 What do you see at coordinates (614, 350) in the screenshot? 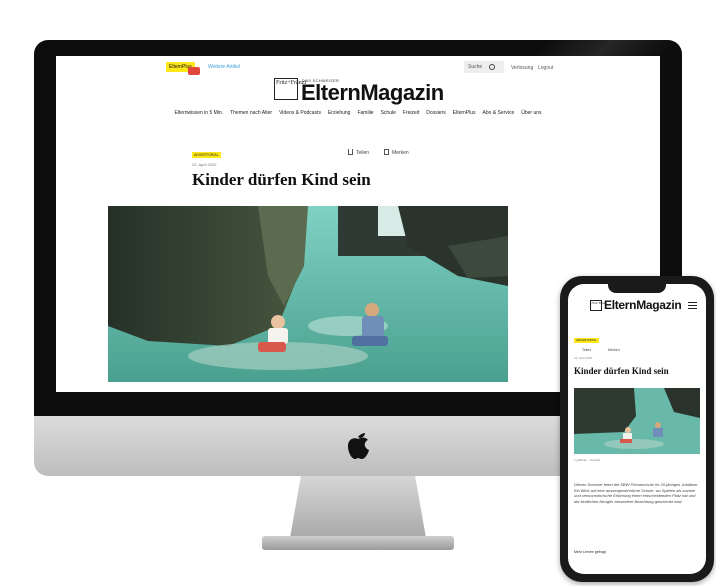
I see `mobile-merken-button: Merken` at bounding box center [614, 350].